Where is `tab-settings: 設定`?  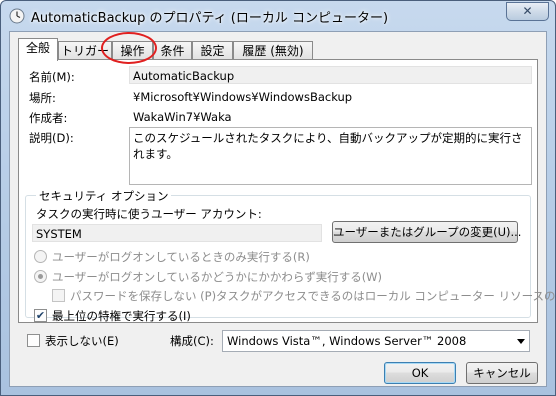 tab-settings: 設定 is located at coordinates (212, 50).